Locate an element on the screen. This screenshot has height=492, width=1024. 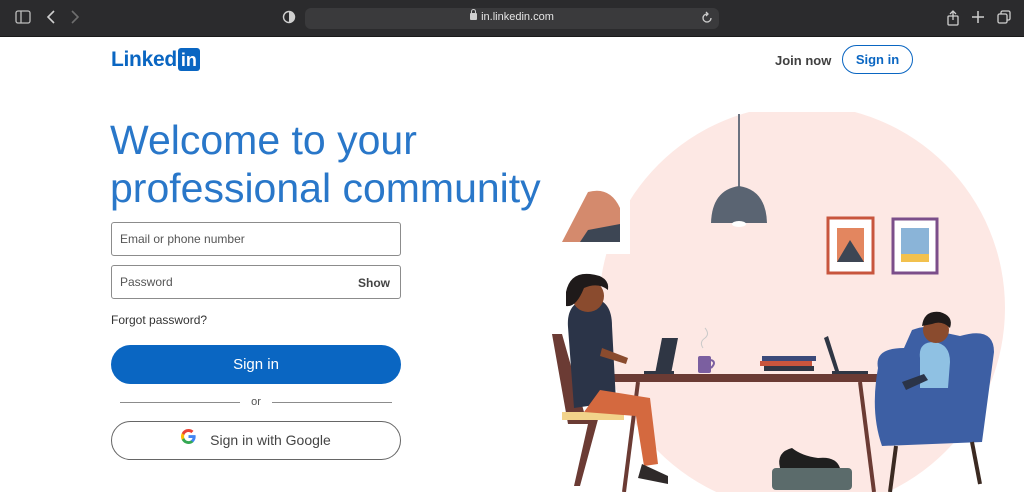
or-label: or is located at coordinates (256, 402).